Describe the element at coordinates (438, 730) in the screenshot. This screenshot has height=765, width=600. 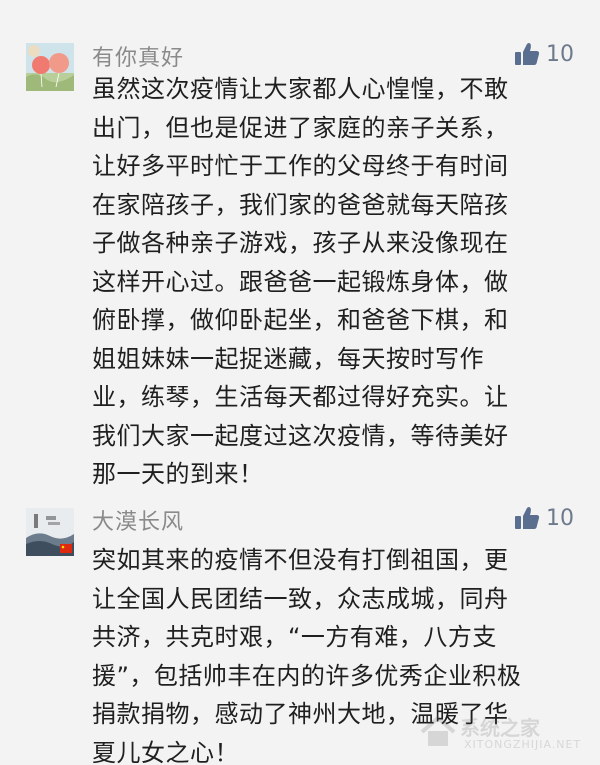
I see `house-logo-icon` at that location.